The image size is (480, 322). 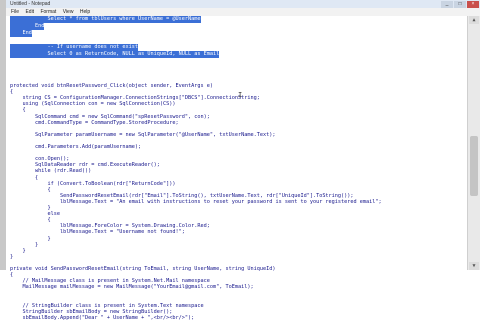 I want to click on window-controls: _ □ ×, so click(x=460, y=4).